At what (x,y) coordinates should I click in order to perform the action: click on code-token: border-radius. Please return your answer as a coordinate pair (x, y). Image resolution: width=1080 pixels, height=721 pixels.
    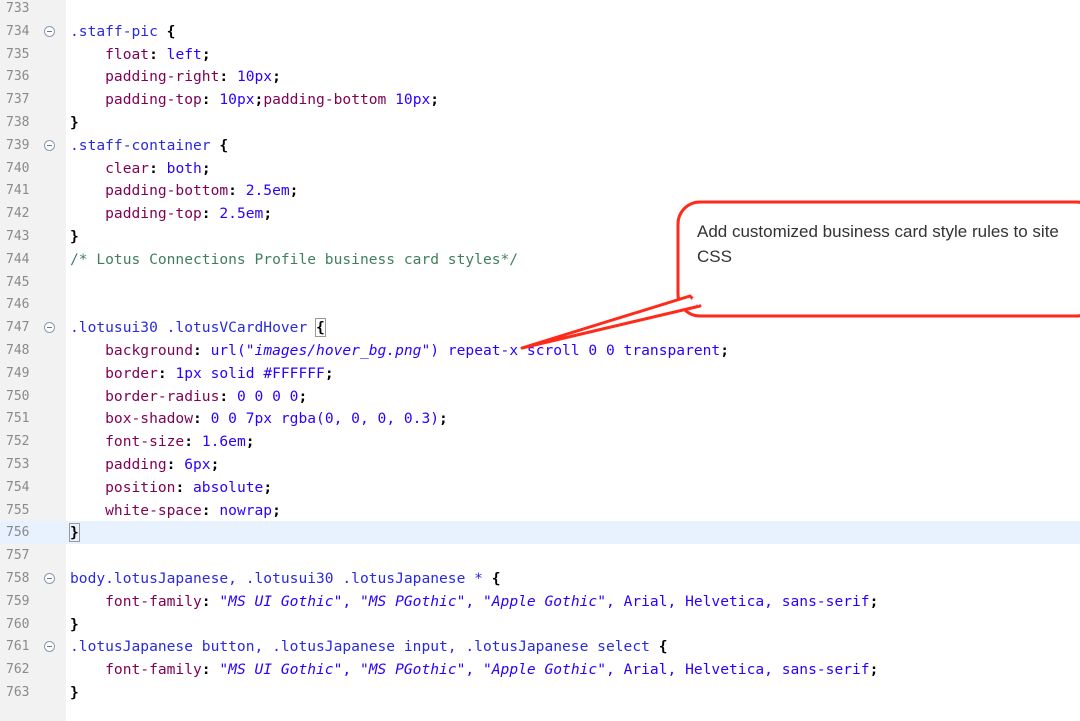
    Looking at the image, I should click on (145, 396).